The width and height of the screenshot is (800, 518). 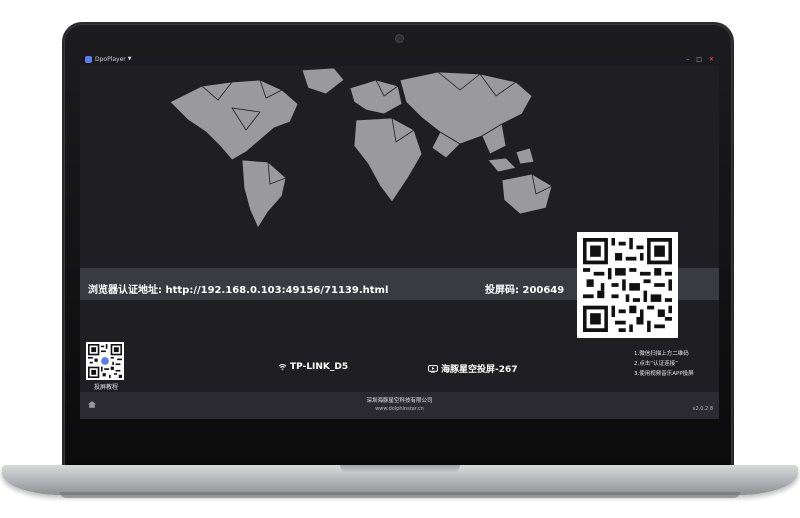 I want to click on instruction-steps: 1.微信扫描上方二维码 2.点击“认证连接” 3.使用视频音乐APP投屏, so click(x=664, y=364).